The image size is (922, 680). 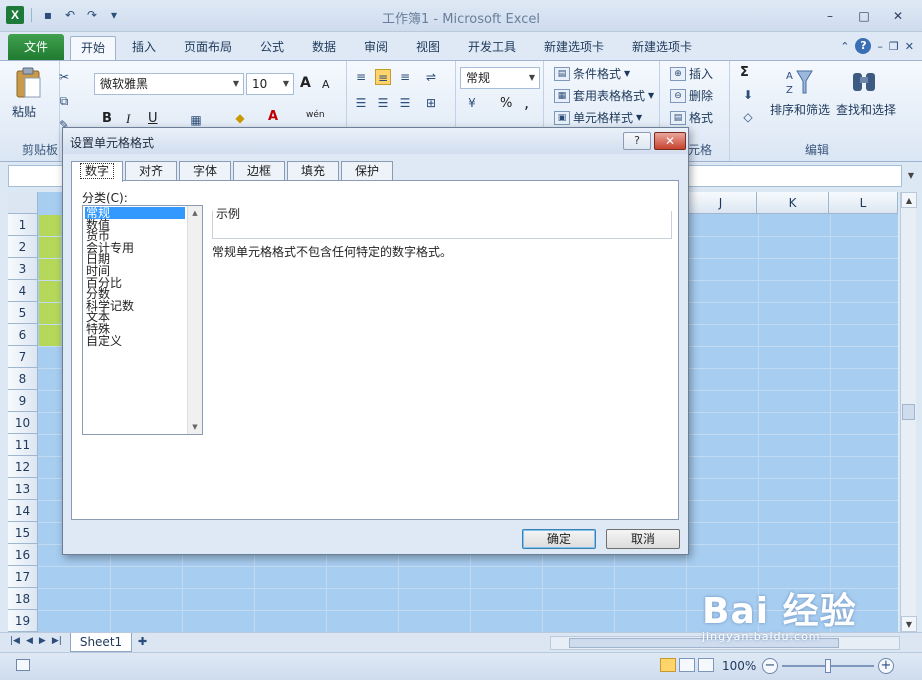 What do you see at coordinates (144, 48) in the screenshot?
I see `tab-insert: 插入` at bounding box center [144, 48].